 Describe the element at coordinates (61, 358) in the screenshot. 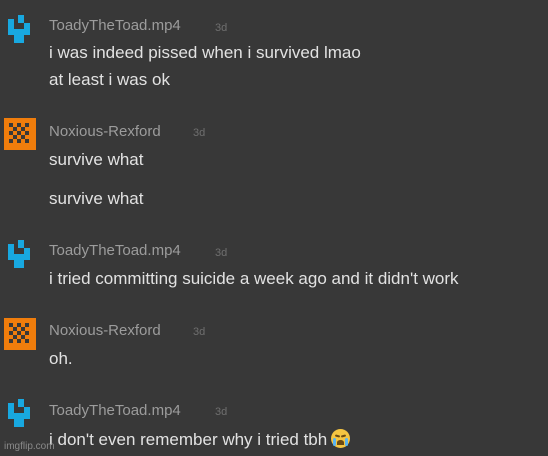

I see `message-text: oh.` at that location.